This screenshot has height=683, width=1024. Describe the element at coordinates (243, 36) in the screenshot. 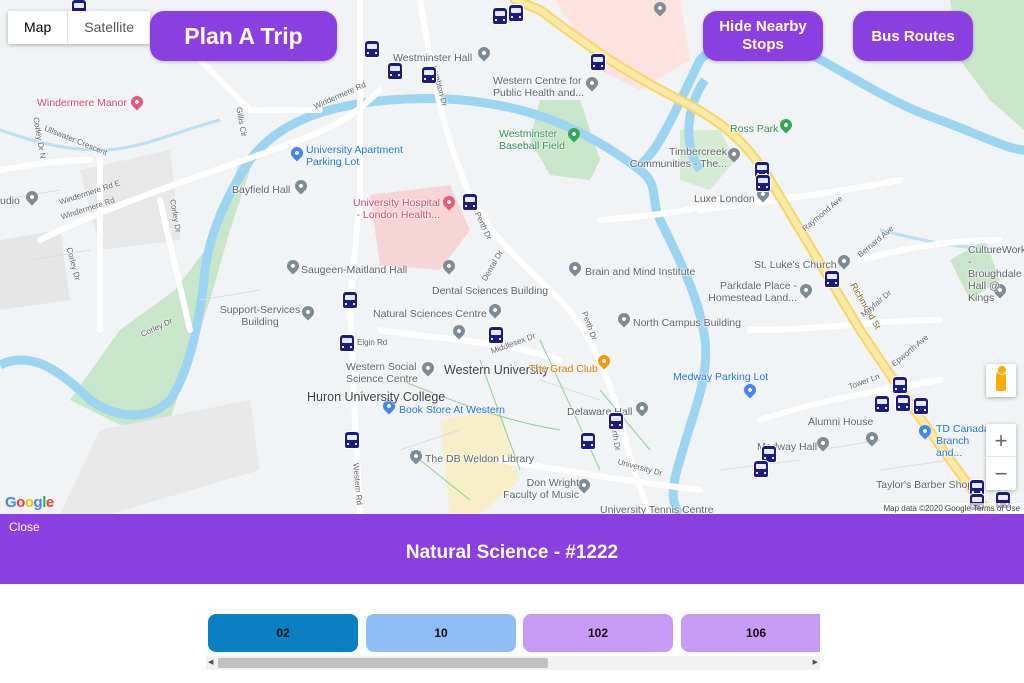

I see `plan-trip-button: Plan A Trip` at that location.